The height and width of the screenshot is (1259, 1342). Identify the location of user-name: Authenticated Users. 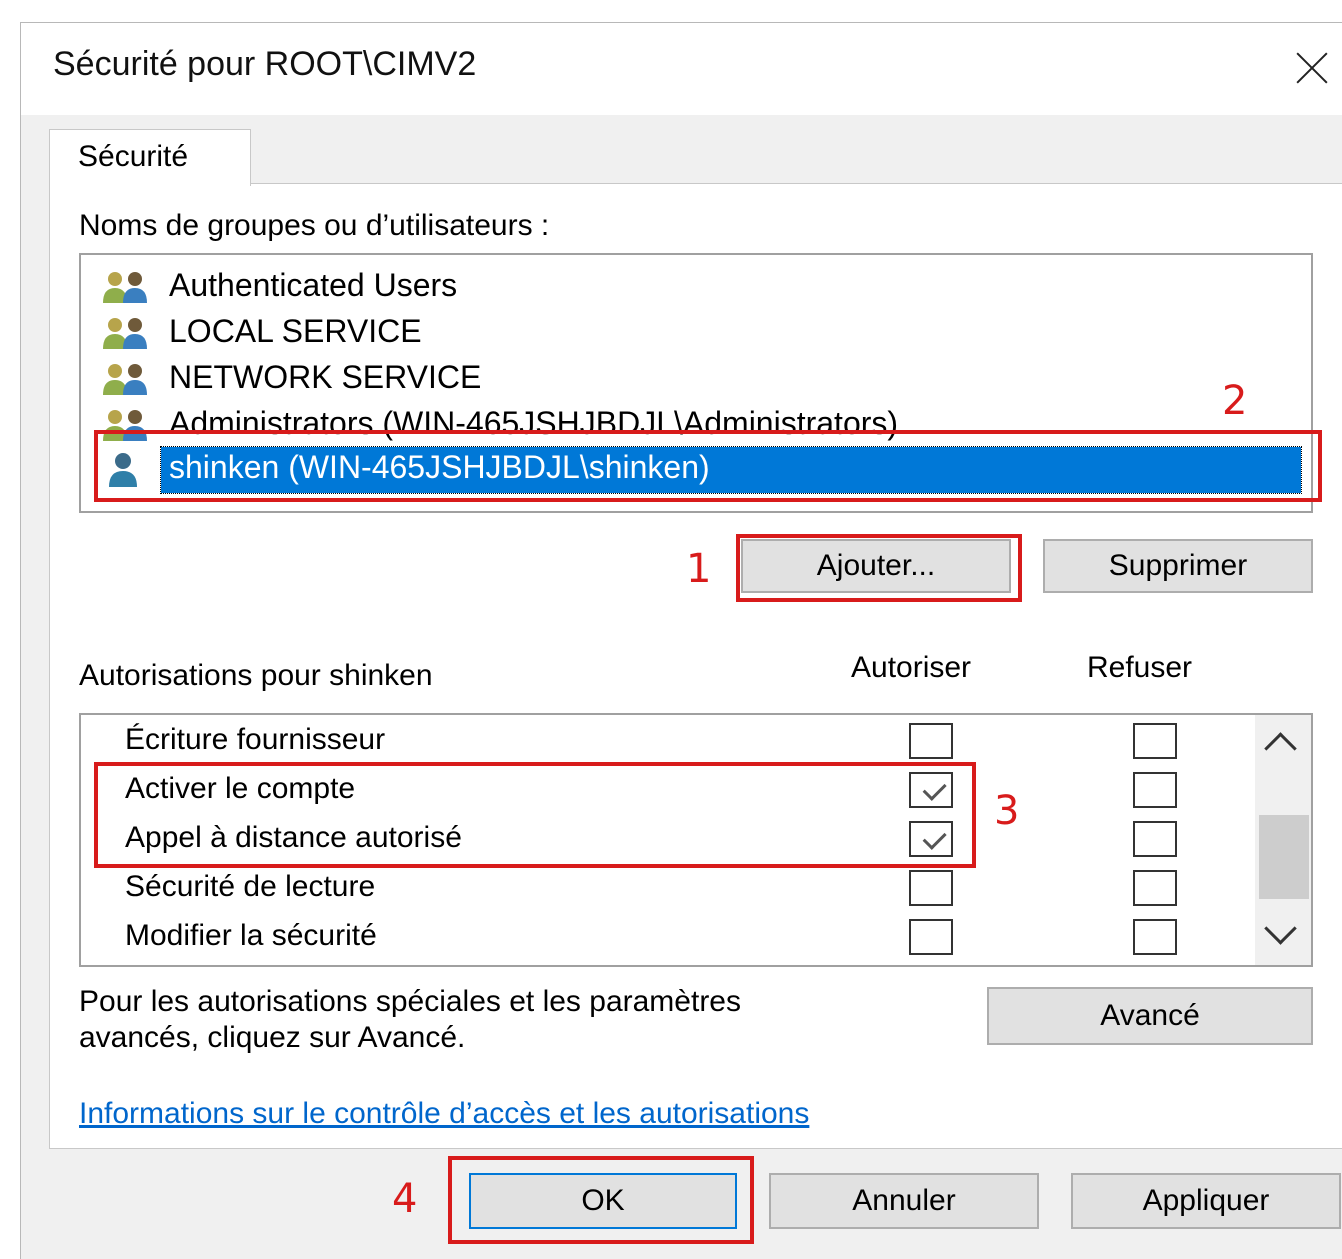
(313, 285).